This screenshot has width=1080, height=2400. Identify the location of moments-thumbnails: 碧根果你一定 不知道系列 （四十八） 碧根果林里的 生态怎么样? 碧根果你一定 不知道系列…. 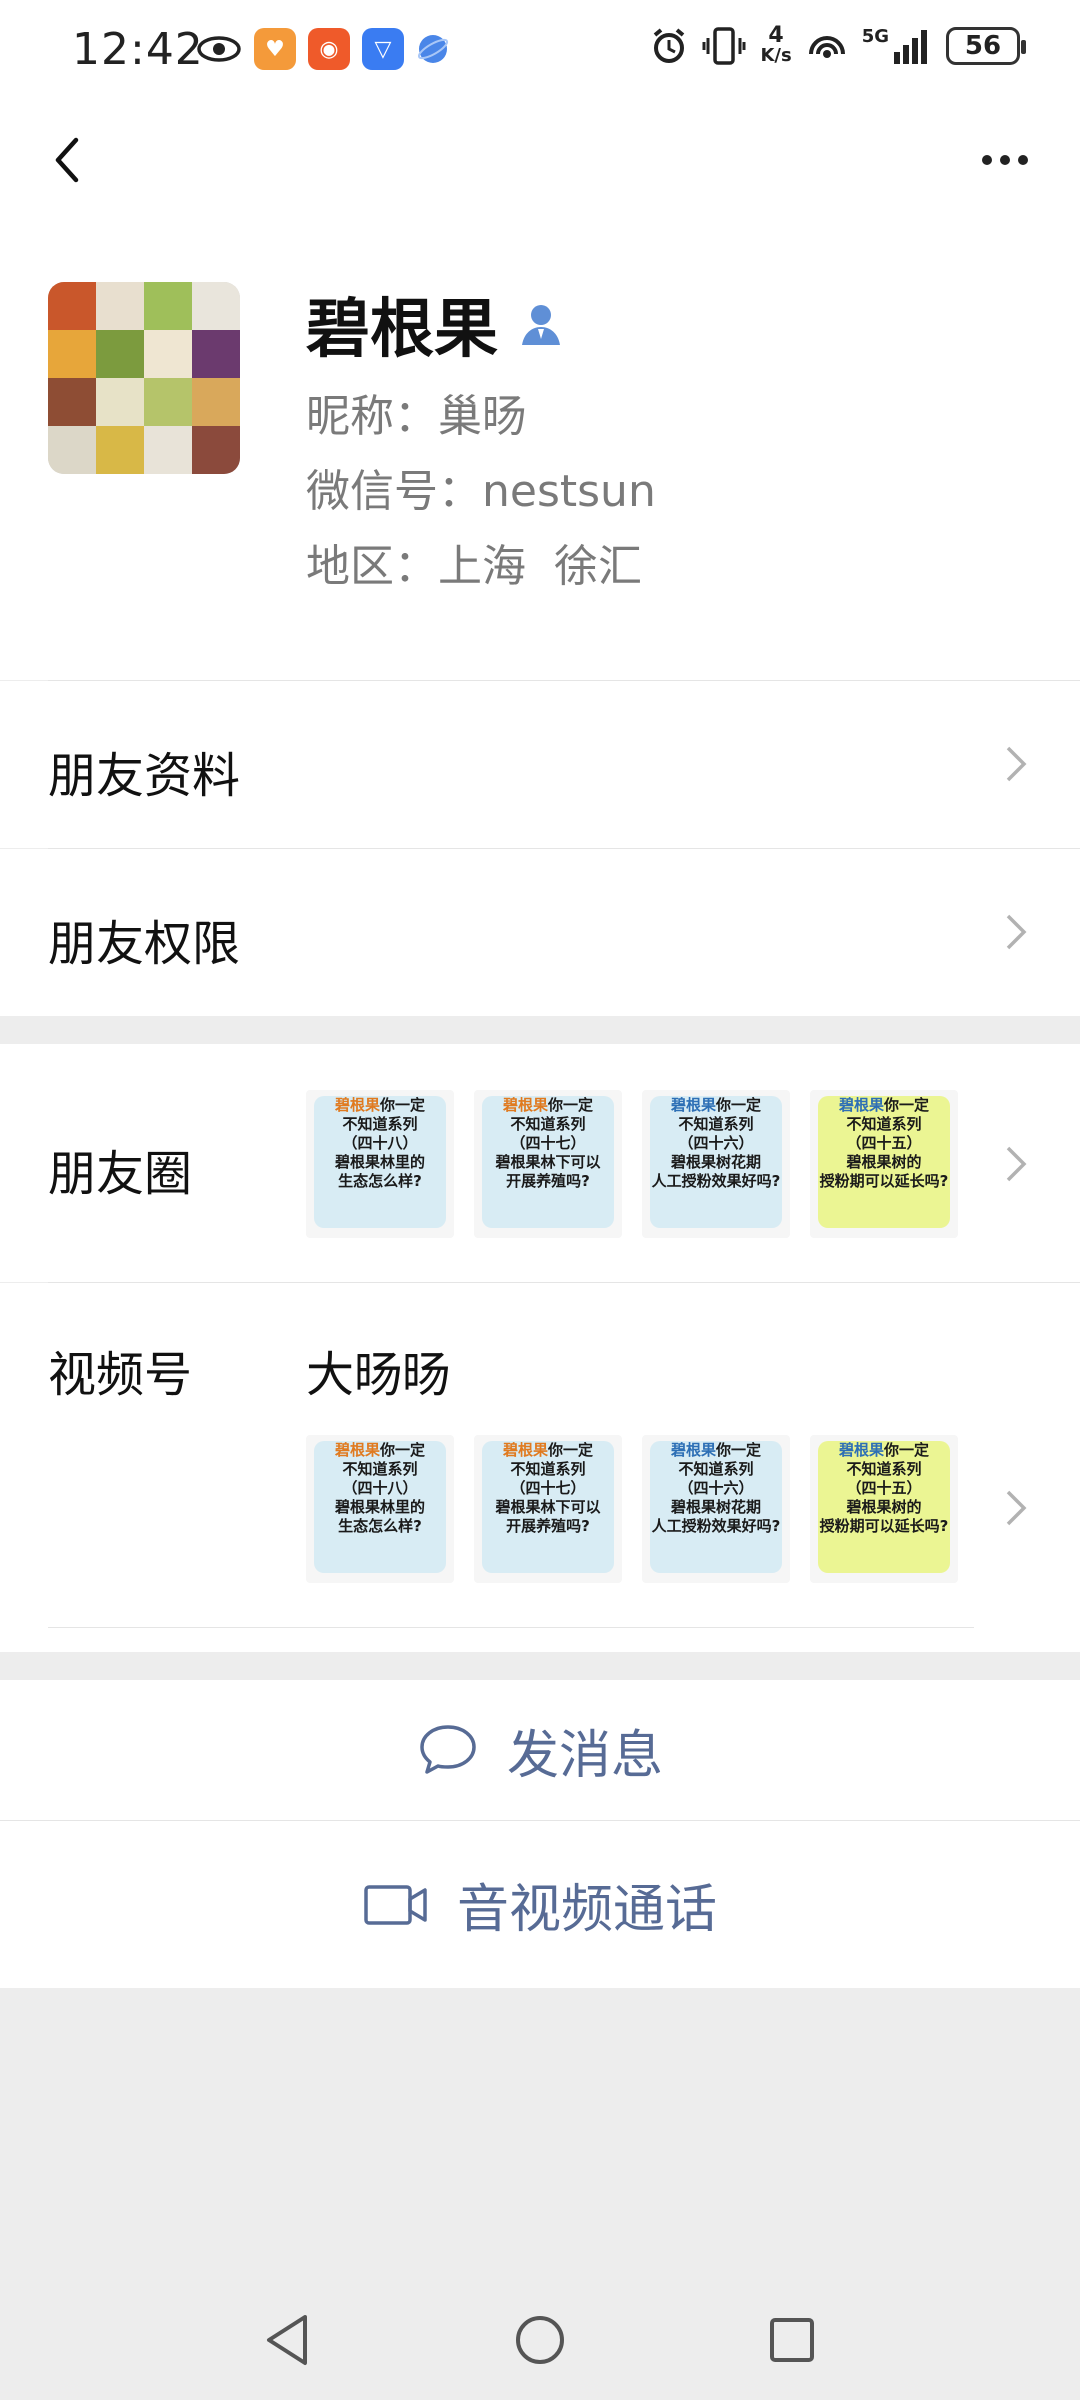
(632, 1164).